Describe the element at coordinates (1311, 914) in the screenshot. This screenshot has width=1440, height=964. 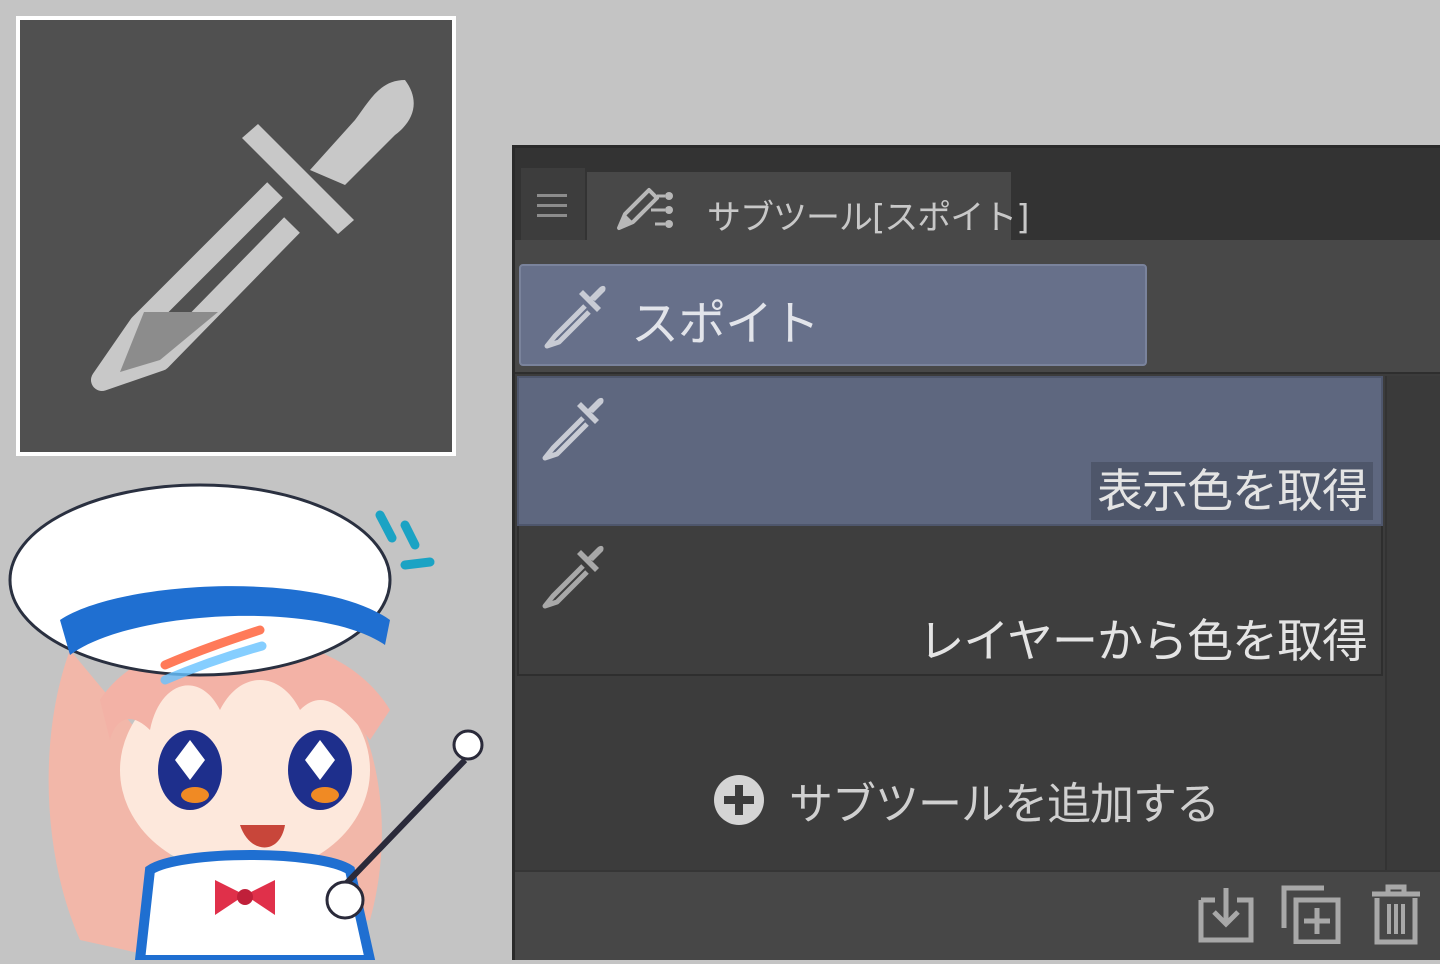
I see `duplicate-icon` at that location.